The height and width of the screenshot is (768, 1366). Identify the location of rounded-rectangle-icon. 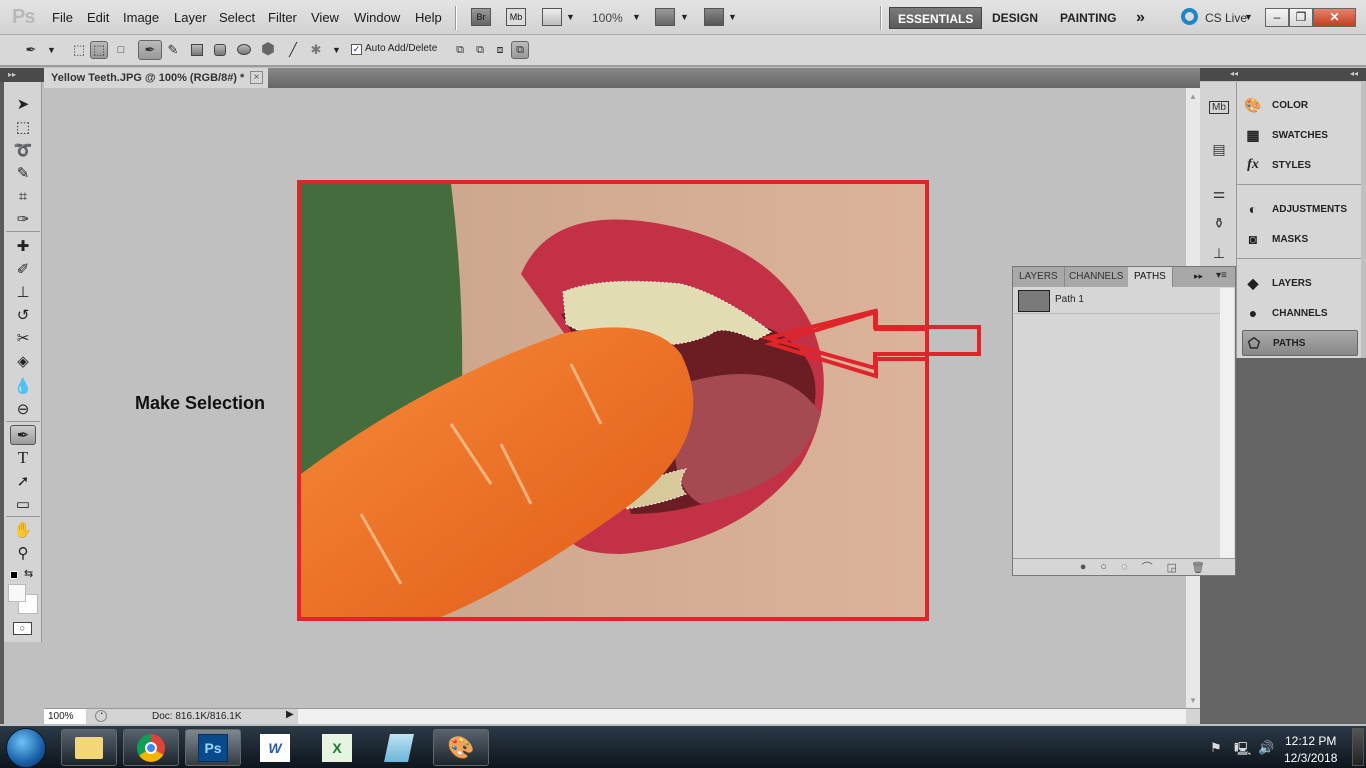
(220, 50).